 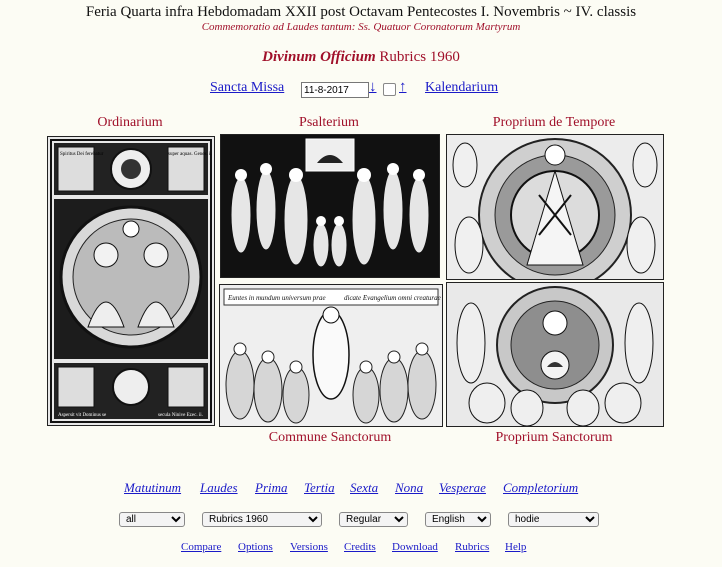 I want to click on credits-link: Credits, so click(x=360, y=547).